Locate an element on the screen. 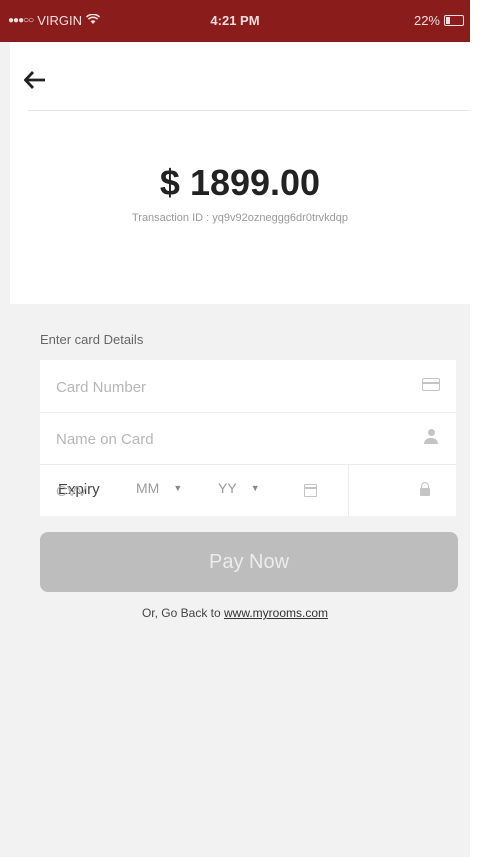  arrow-left-icon is located at coordinates (34, 80).